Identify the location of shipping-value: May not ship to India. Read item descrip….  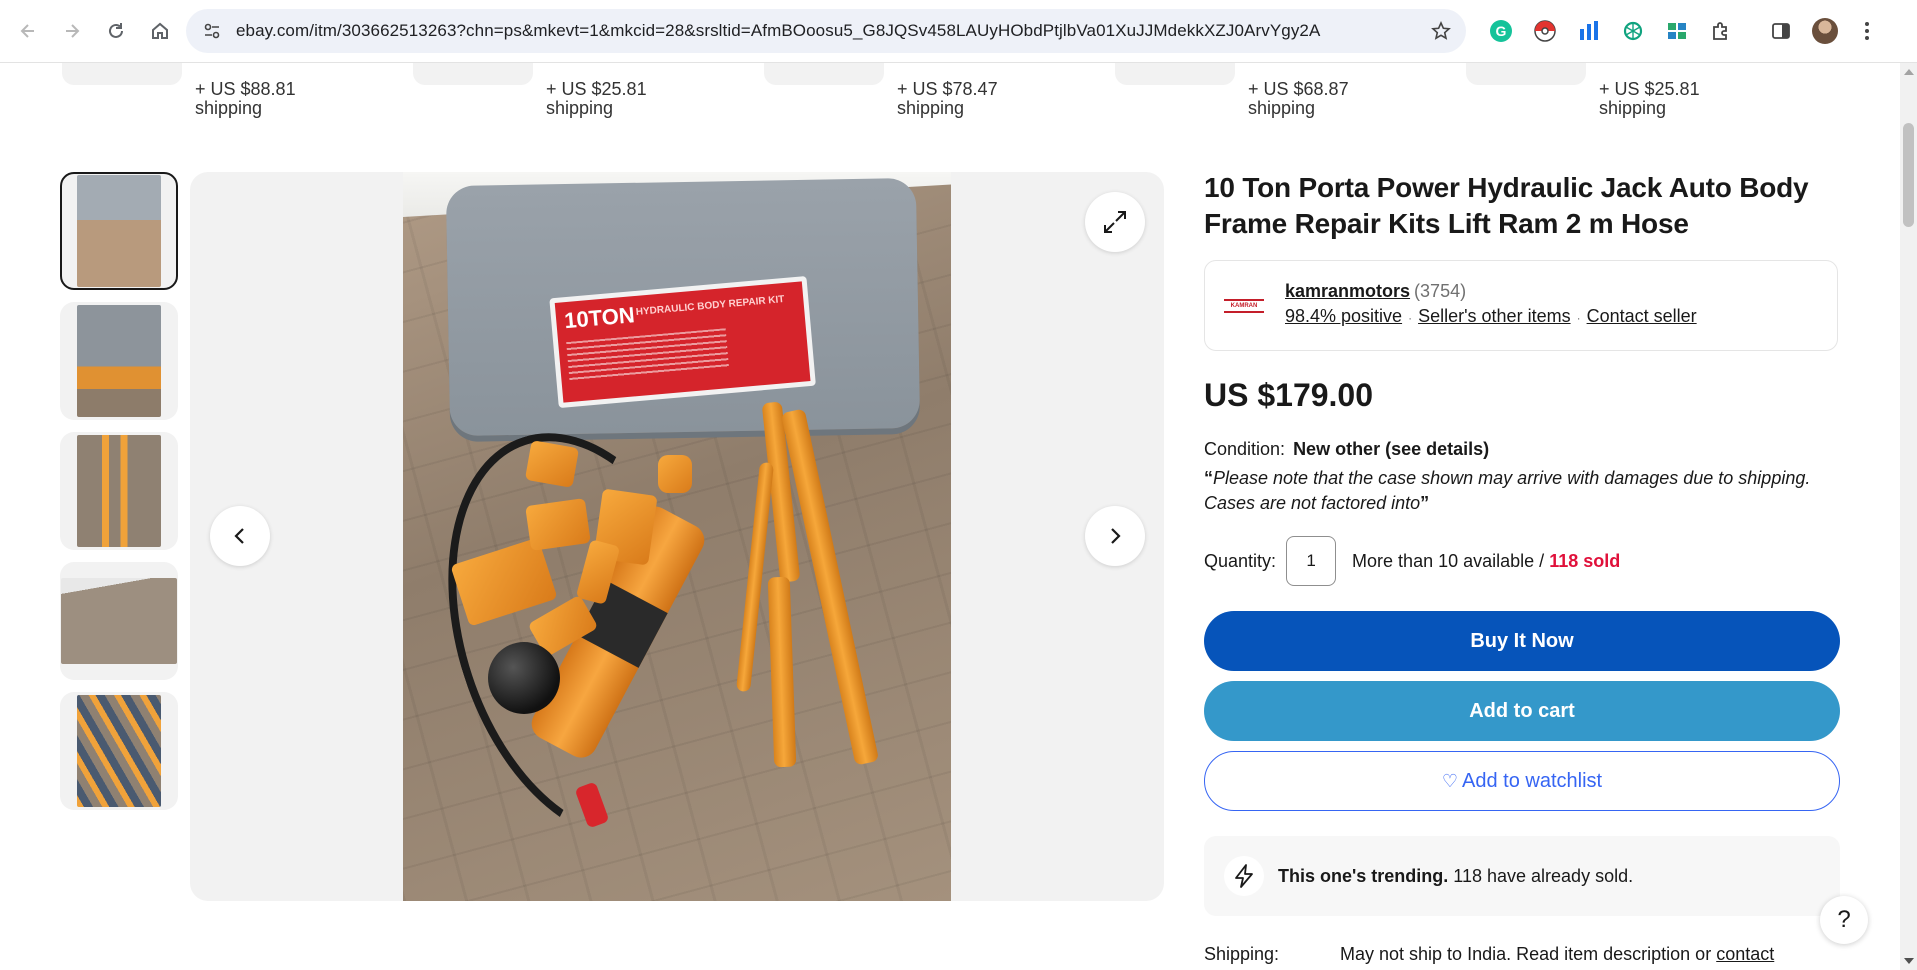
(1526, 954).